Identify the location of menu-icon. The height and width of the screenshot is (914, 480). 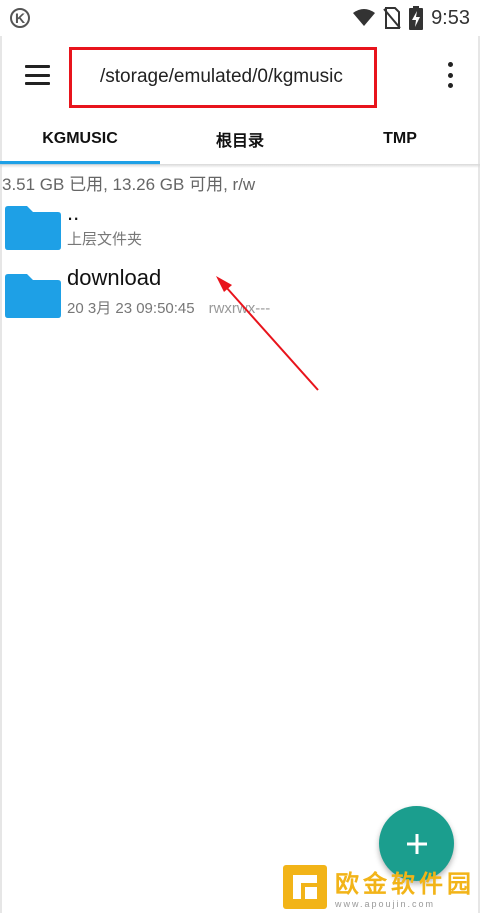
(37, 75).